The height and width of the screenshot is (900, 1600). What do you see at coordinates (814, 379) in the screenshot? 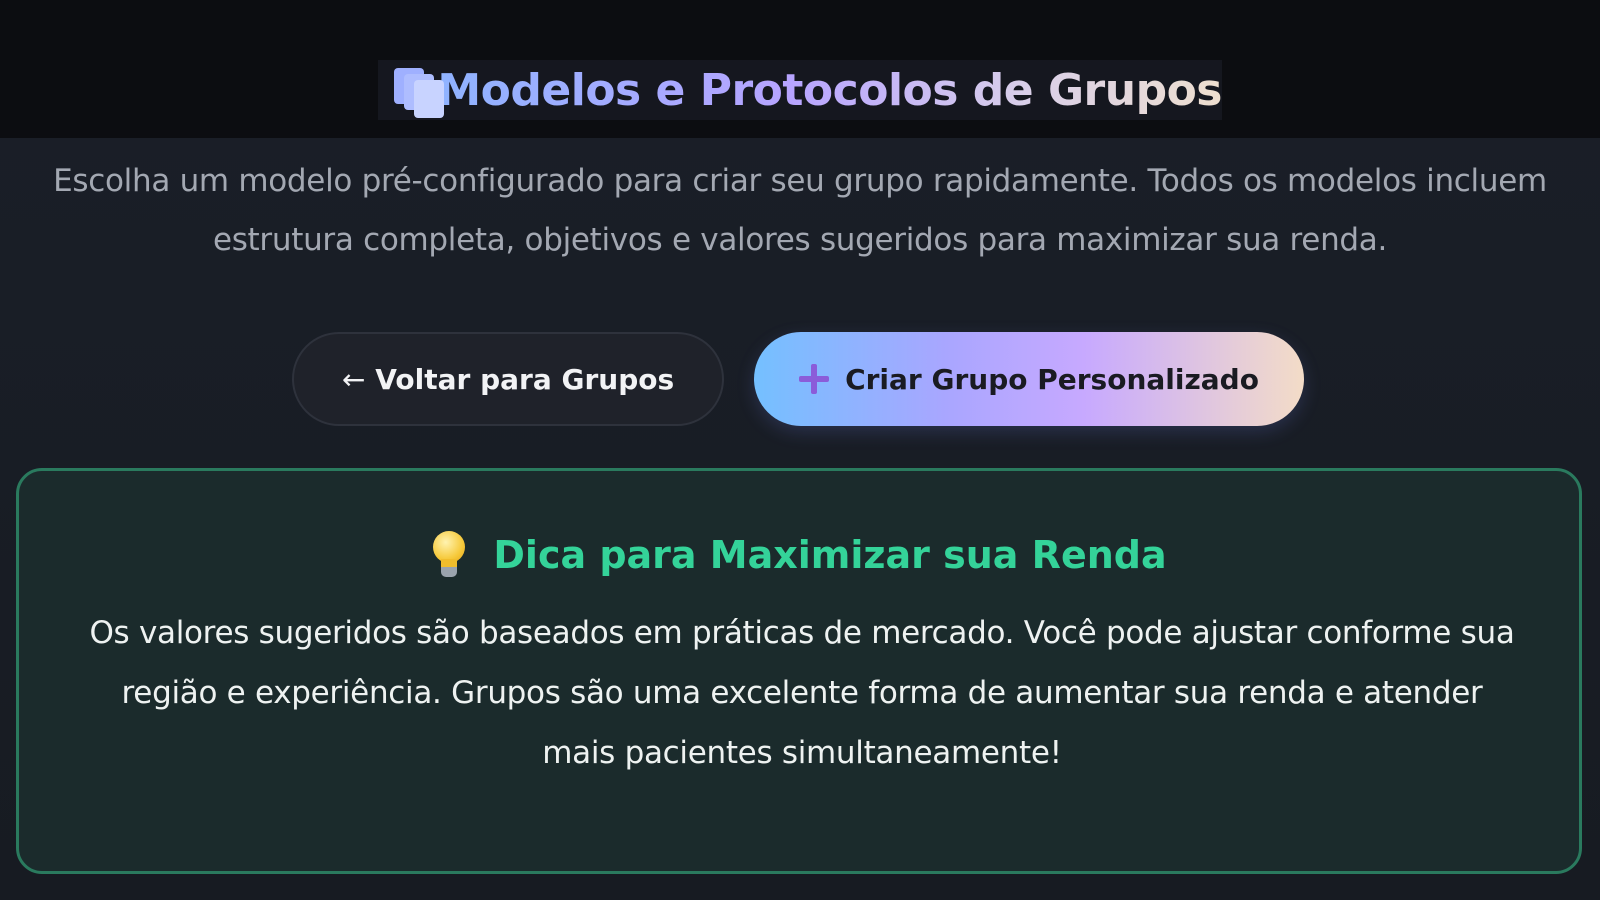
I see `plus-icon` at bounding box center [814, 379].